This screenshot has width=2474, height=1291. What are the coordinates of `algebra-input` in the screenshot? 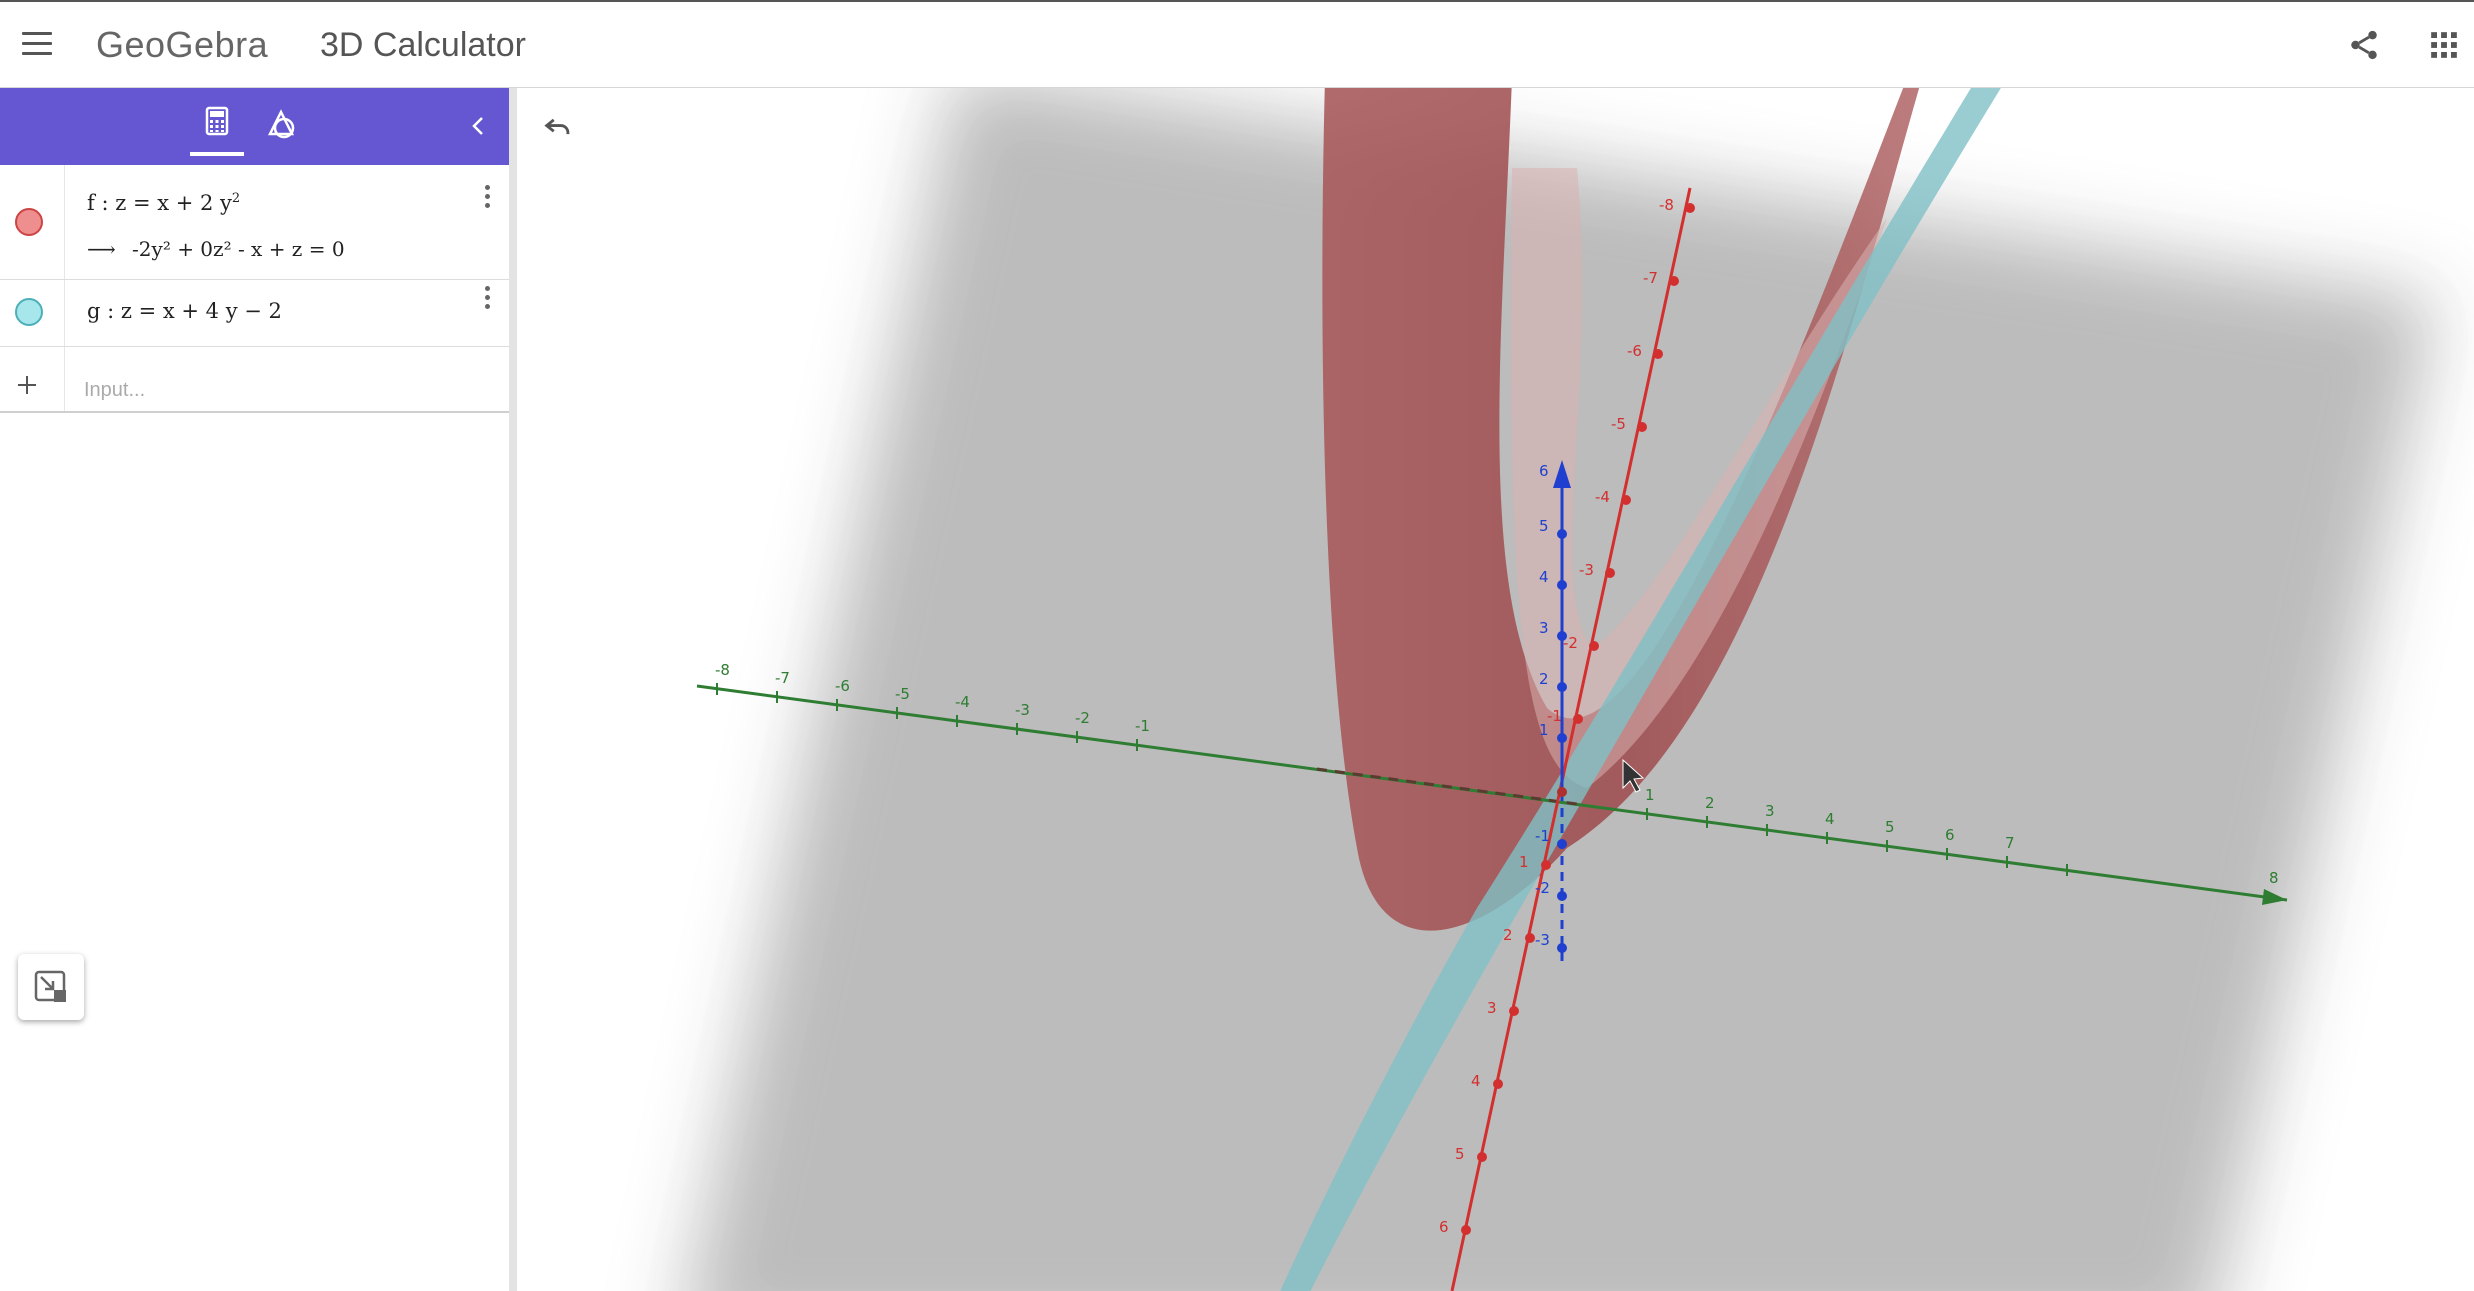 It's located at (284, 390).